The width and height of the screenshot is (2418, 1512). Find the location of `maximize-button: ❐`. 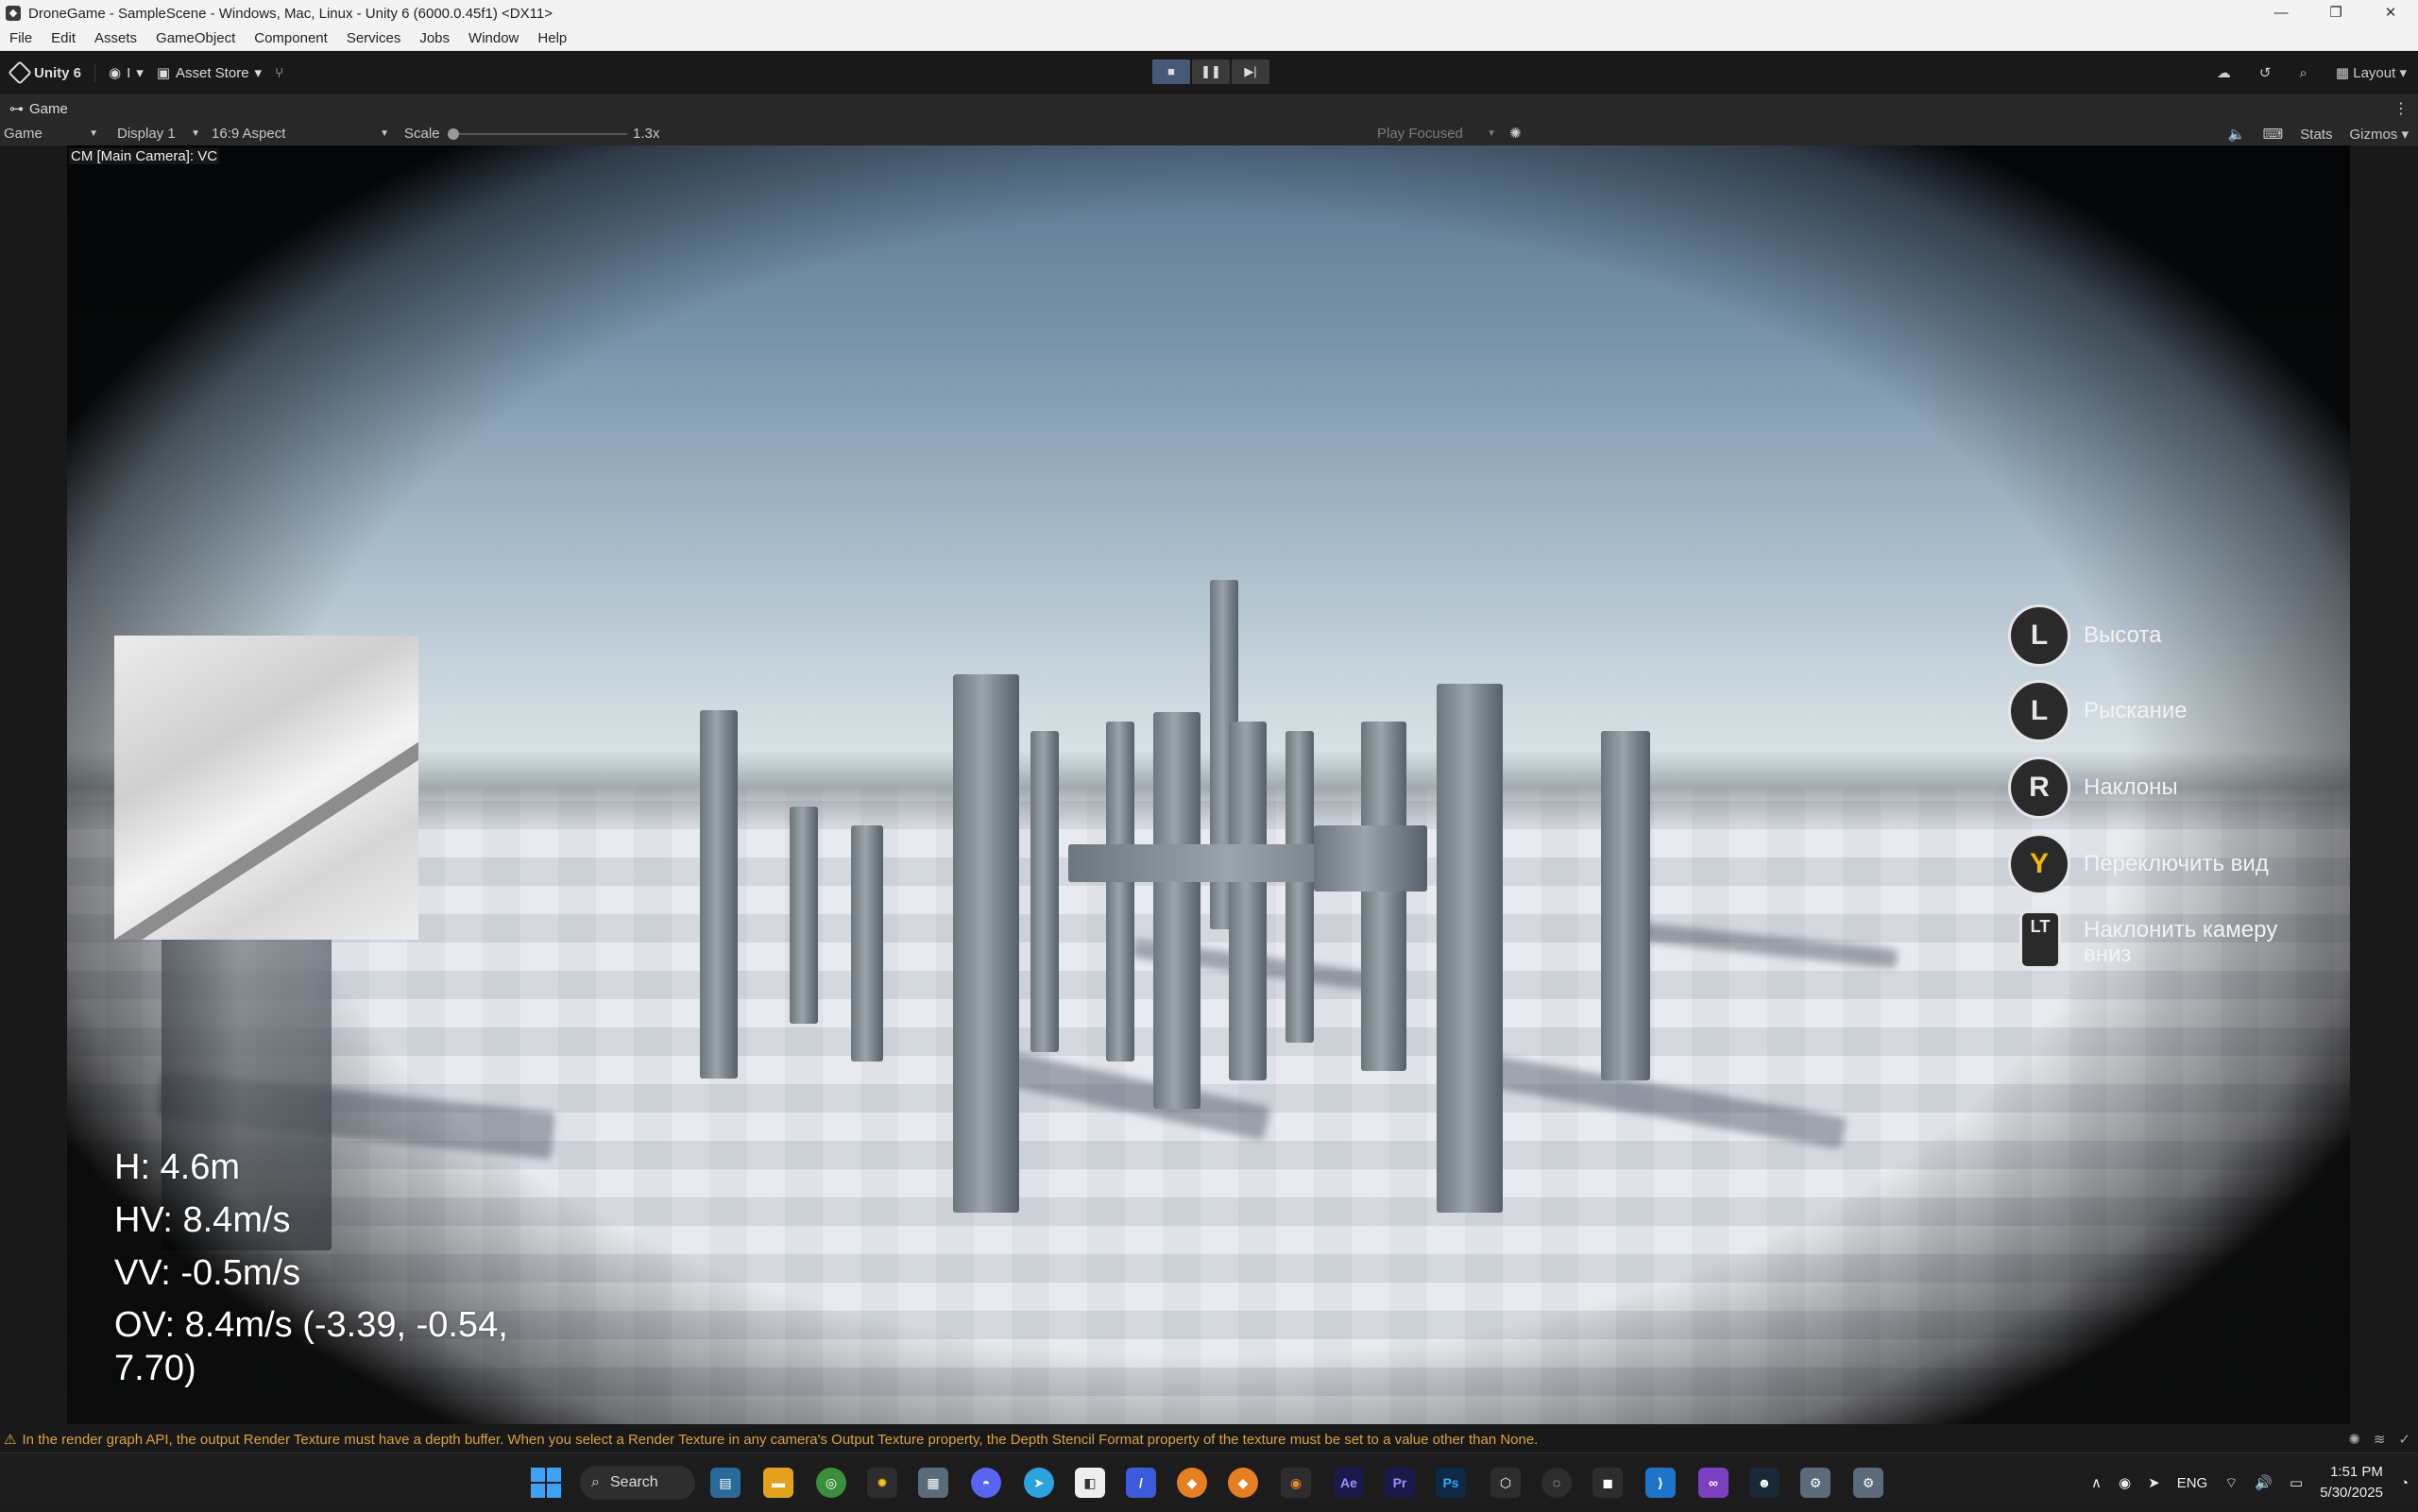

maximize-button: ❐ is located at coordinates (2335, 13).